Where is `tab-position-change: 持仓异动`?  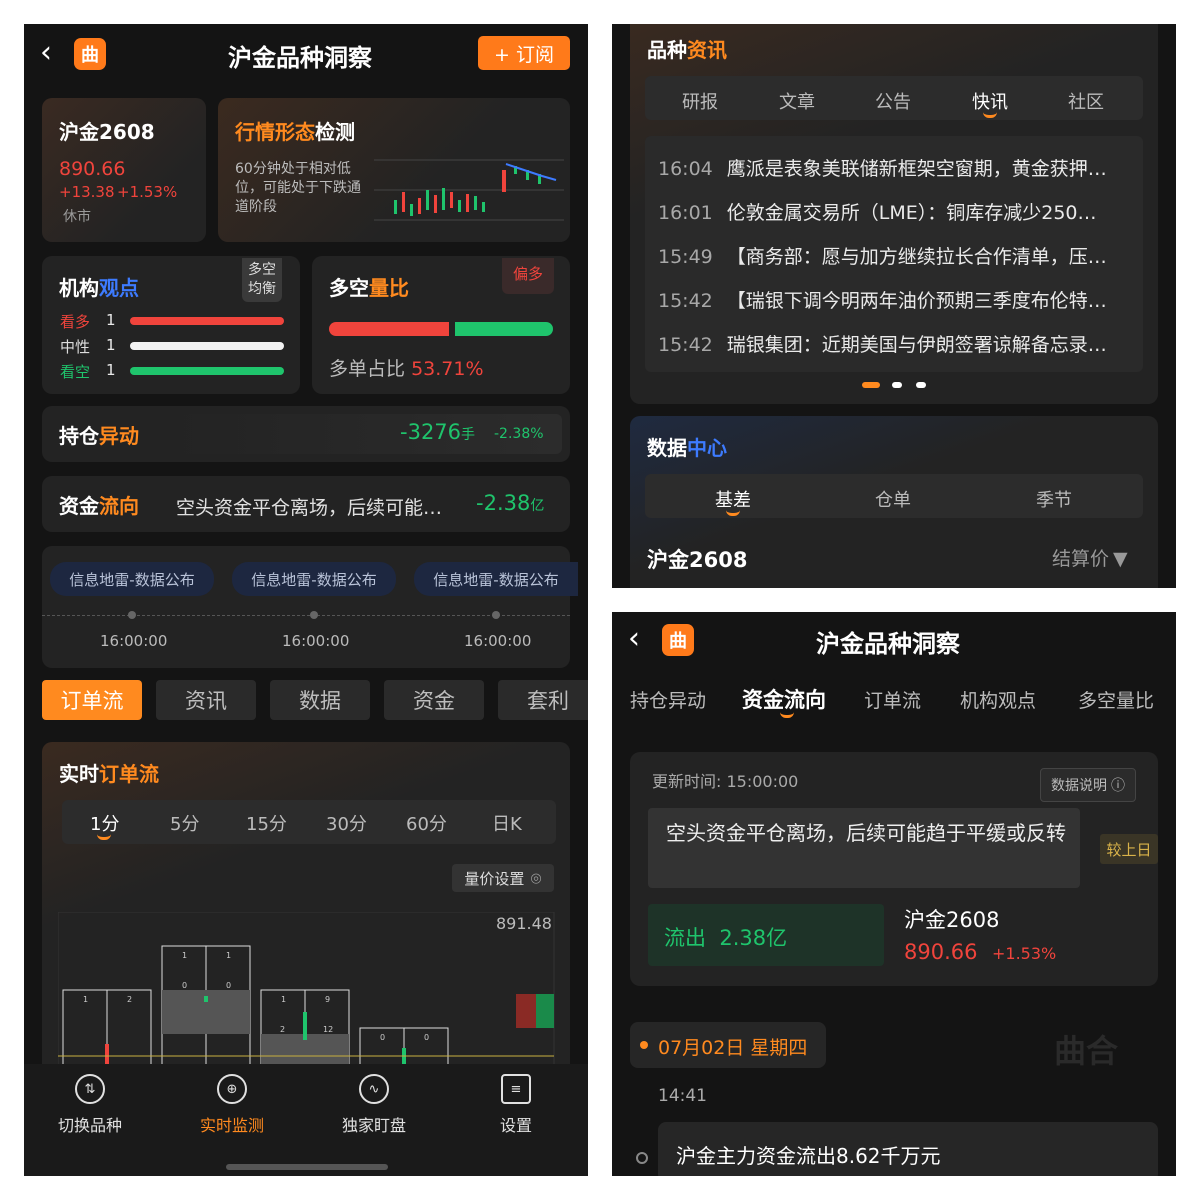
tab-position-change: 持仓异动 is located at coordinates (668, 699).